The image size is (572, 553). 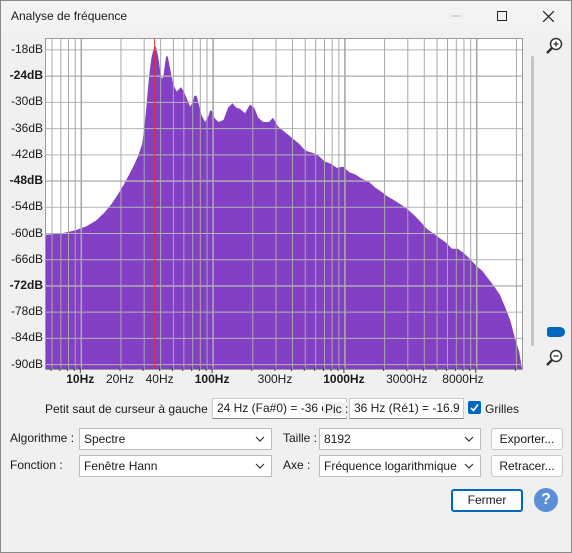 I want to click on checkmark-icon, so click(x=474, y=408).